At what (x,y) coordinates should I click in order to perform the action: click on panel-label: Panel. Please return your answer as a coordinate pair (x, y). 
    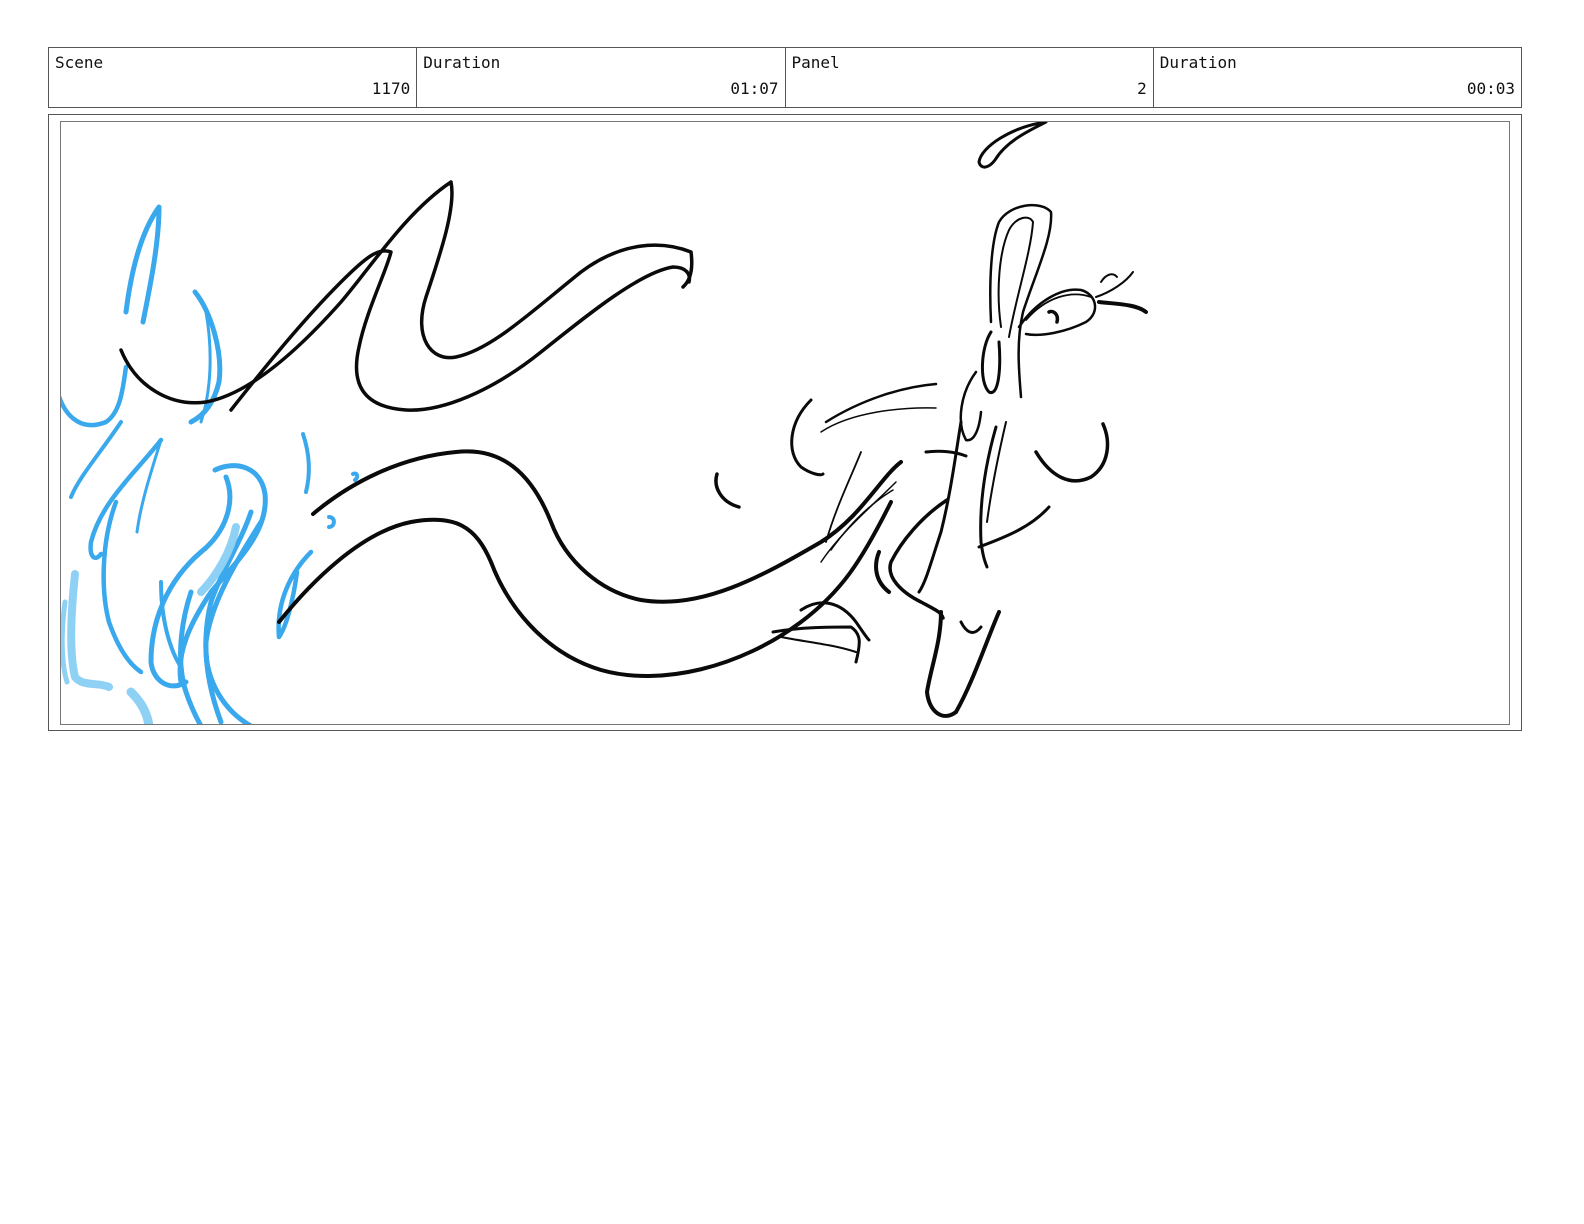
    Looking at the image, I should click on (815, 62).